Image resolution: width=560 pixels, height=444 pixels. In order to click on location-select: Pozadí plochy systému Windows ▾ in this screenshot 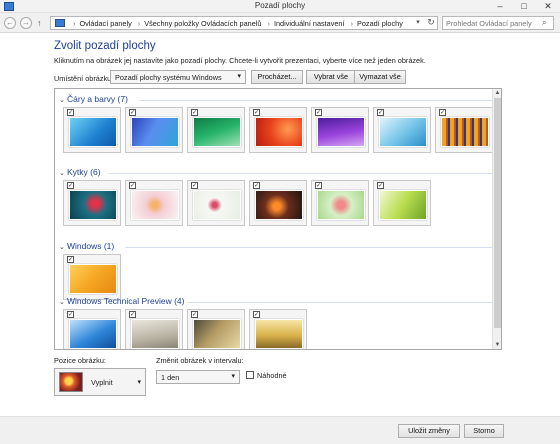, I will do `click(178, 77)`.